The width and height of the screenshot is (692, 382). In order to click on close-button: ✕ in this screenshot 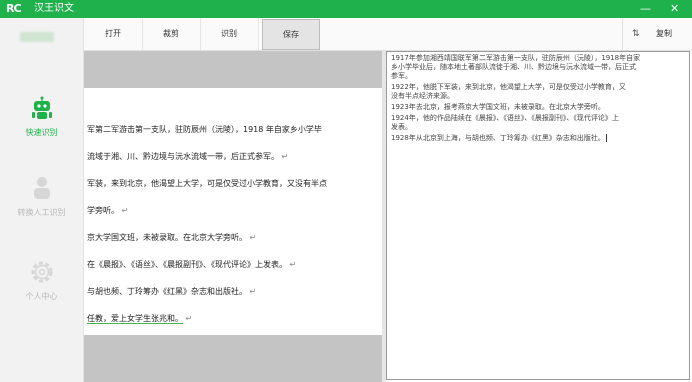, I will do `click(674, 9)`.